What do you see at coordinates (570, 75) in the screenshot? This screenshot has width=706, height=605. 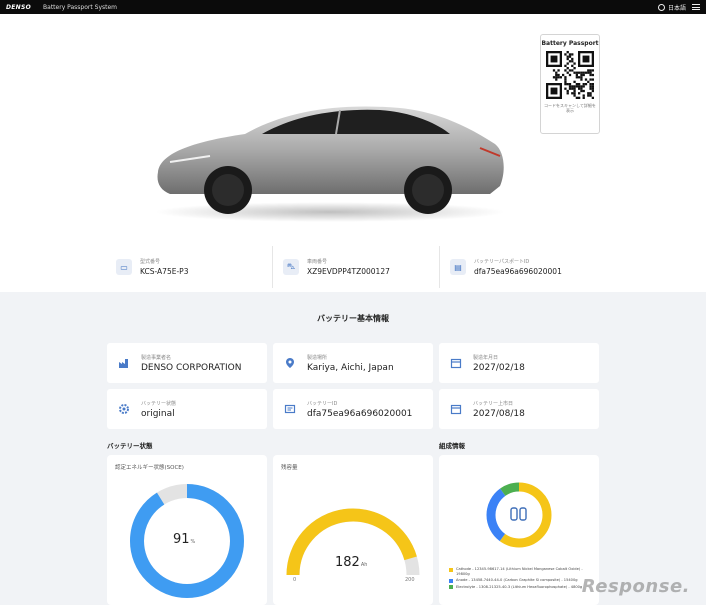 I see `qr-code` at bounding box center [570, 75].